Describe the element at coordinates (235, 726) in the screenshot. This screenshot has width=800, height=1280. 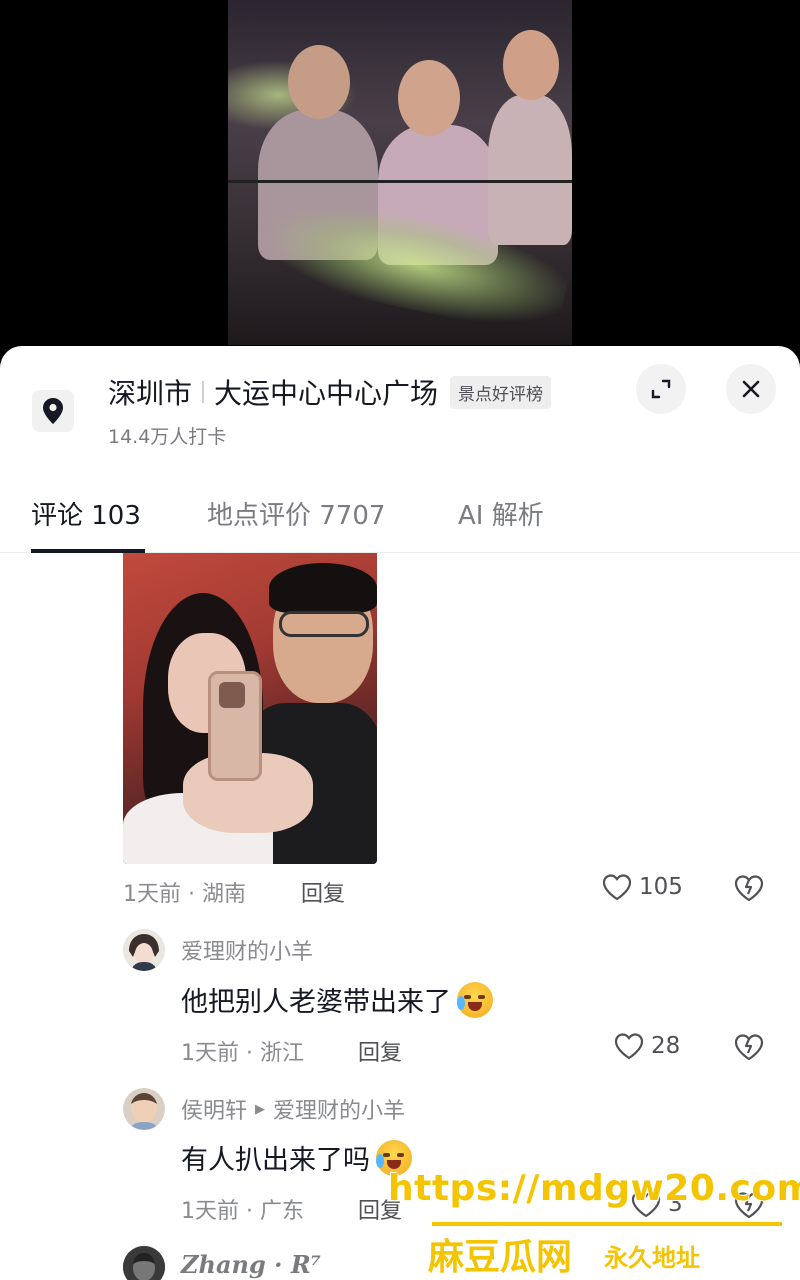
I see `photo-phone` at that location.